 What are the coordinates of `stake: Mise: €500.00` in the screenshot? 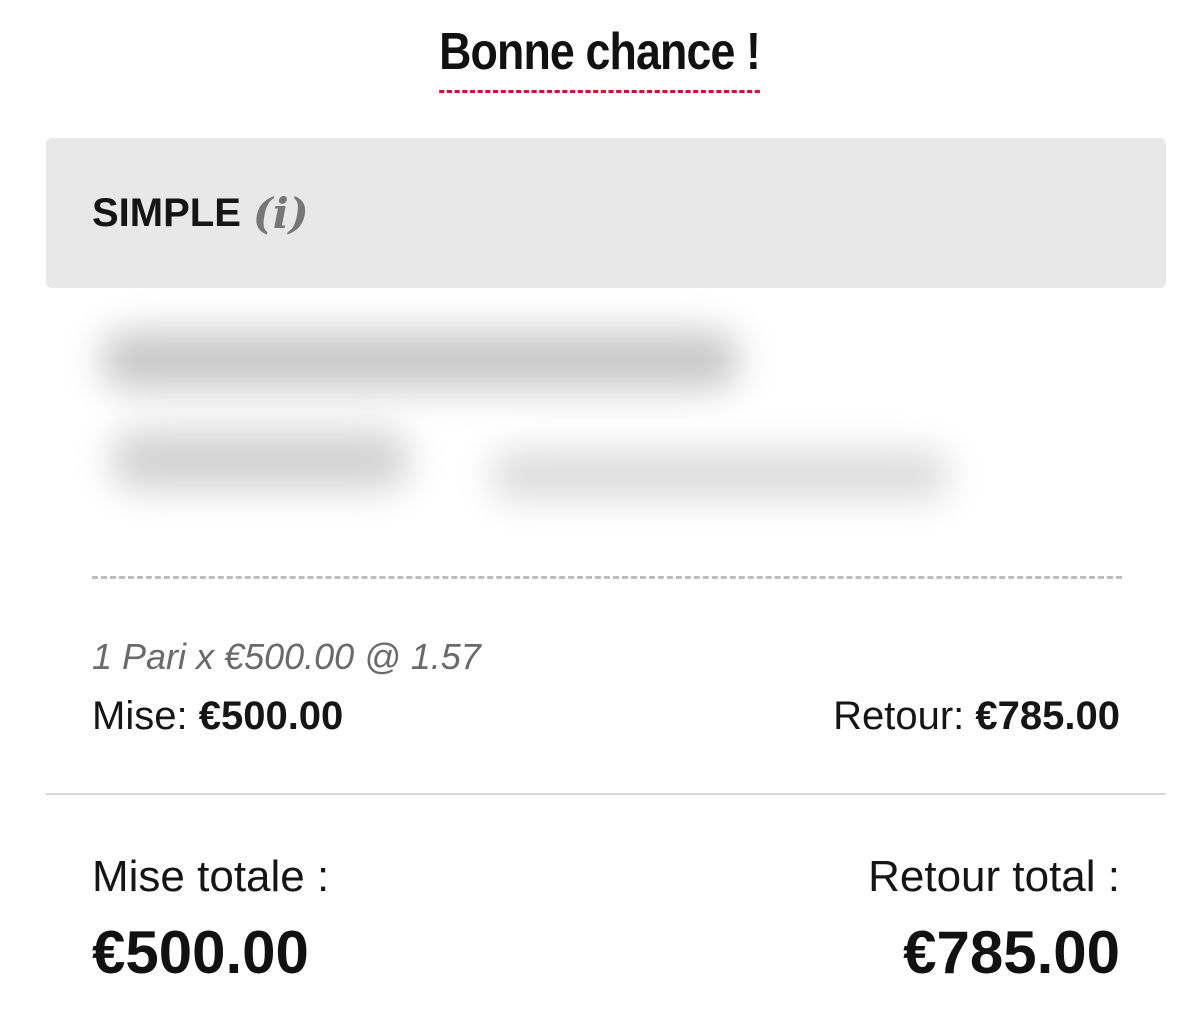 It's located at (217, 716).